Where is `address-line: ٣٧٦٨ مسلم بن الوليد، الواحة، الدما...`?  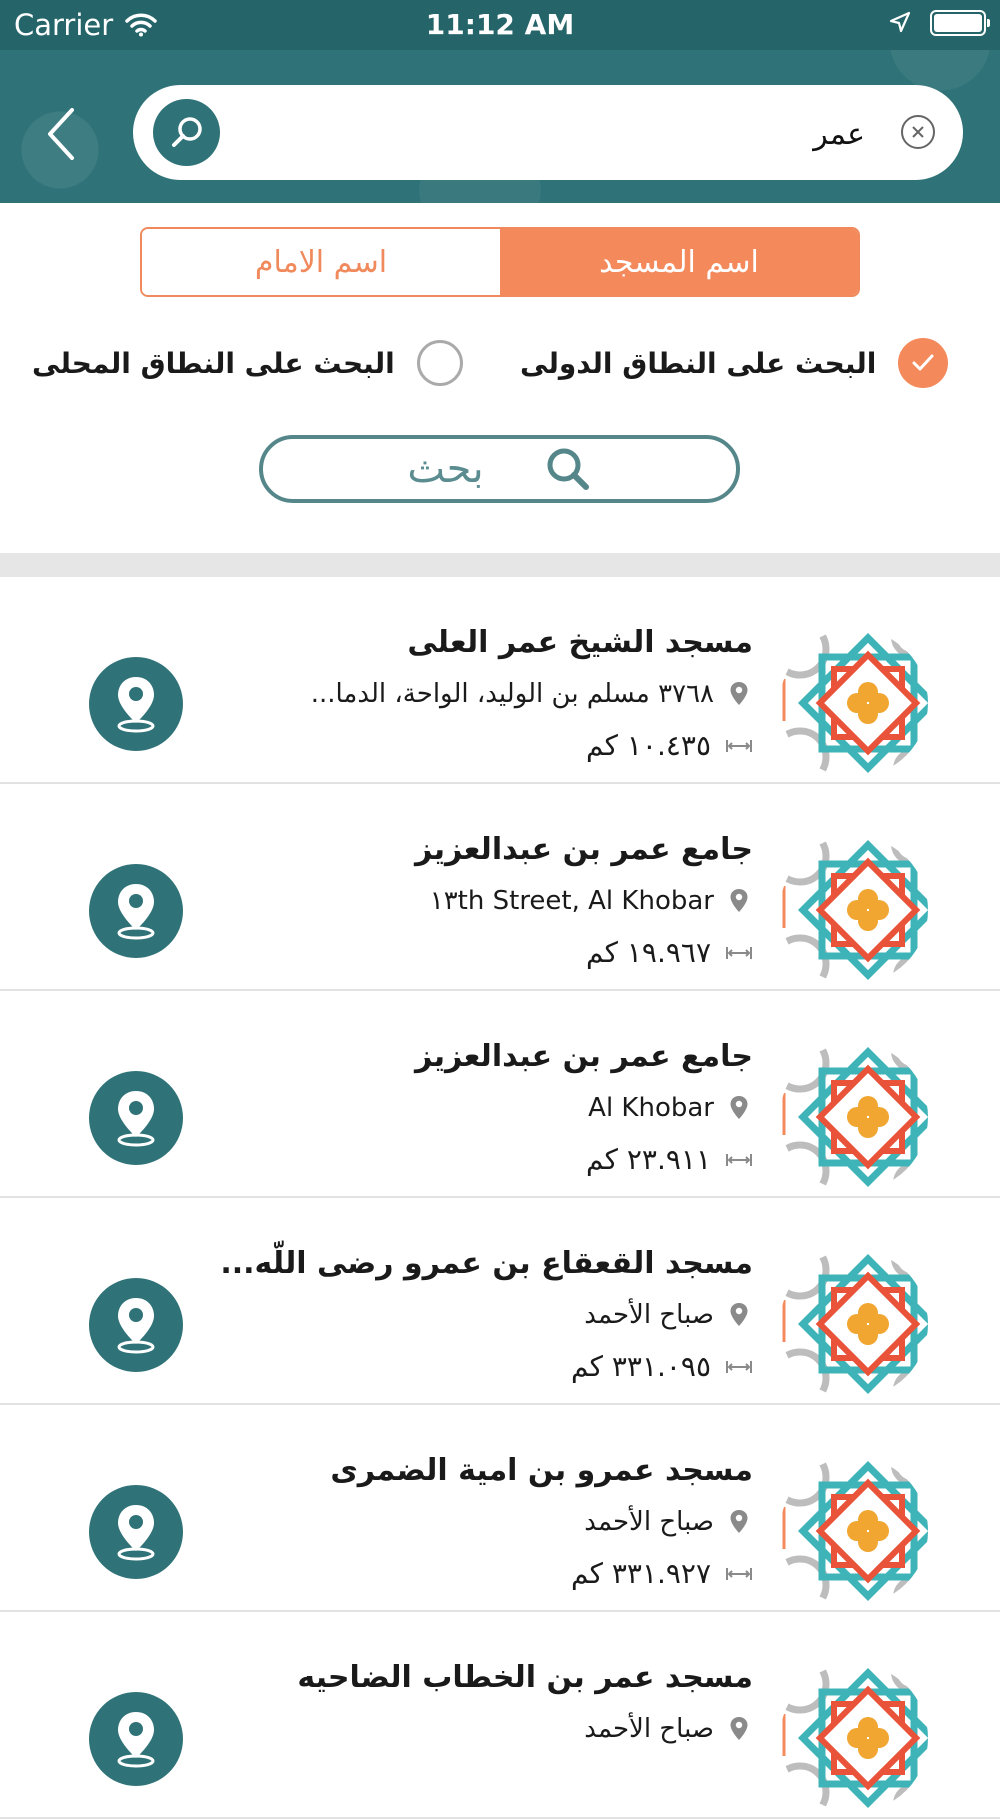 address-line: ٣٧٦٨ مسلم بن الوليد، الواحة، الدما... is located at coordinates (530, 694).